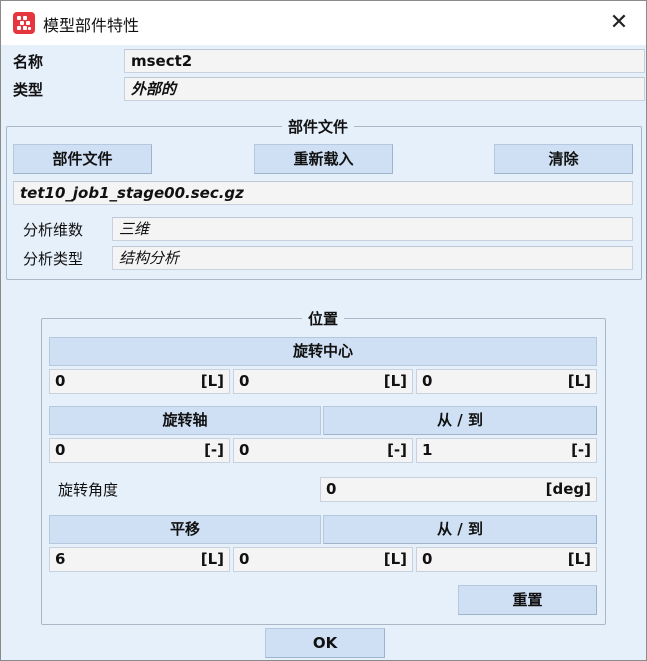 The image size is (647, 661). Describe the element at coordinates (323, 193) in the screenshot. I see `part-filename-field: tet10_job1_stage00.sec.gz` at that location.